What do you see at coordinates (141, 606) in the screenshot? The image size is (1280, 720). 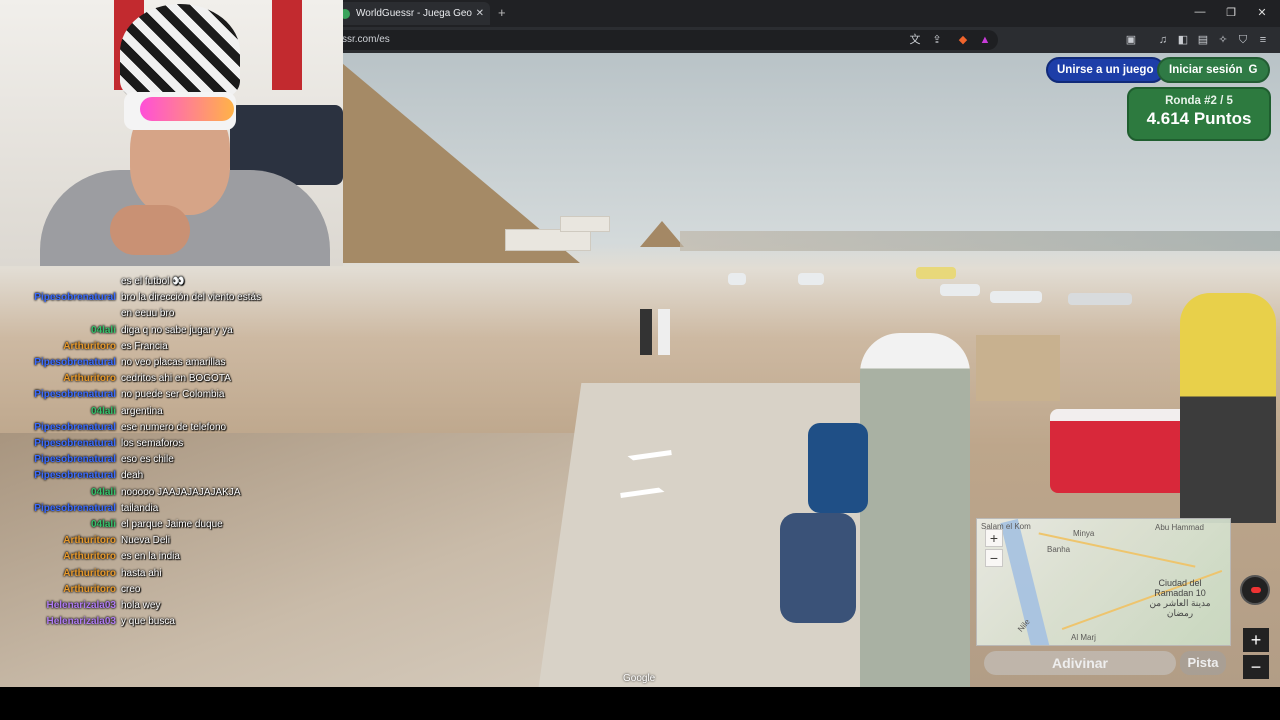 I see `chat-text: hola wey` at bounding box center [141, 606].